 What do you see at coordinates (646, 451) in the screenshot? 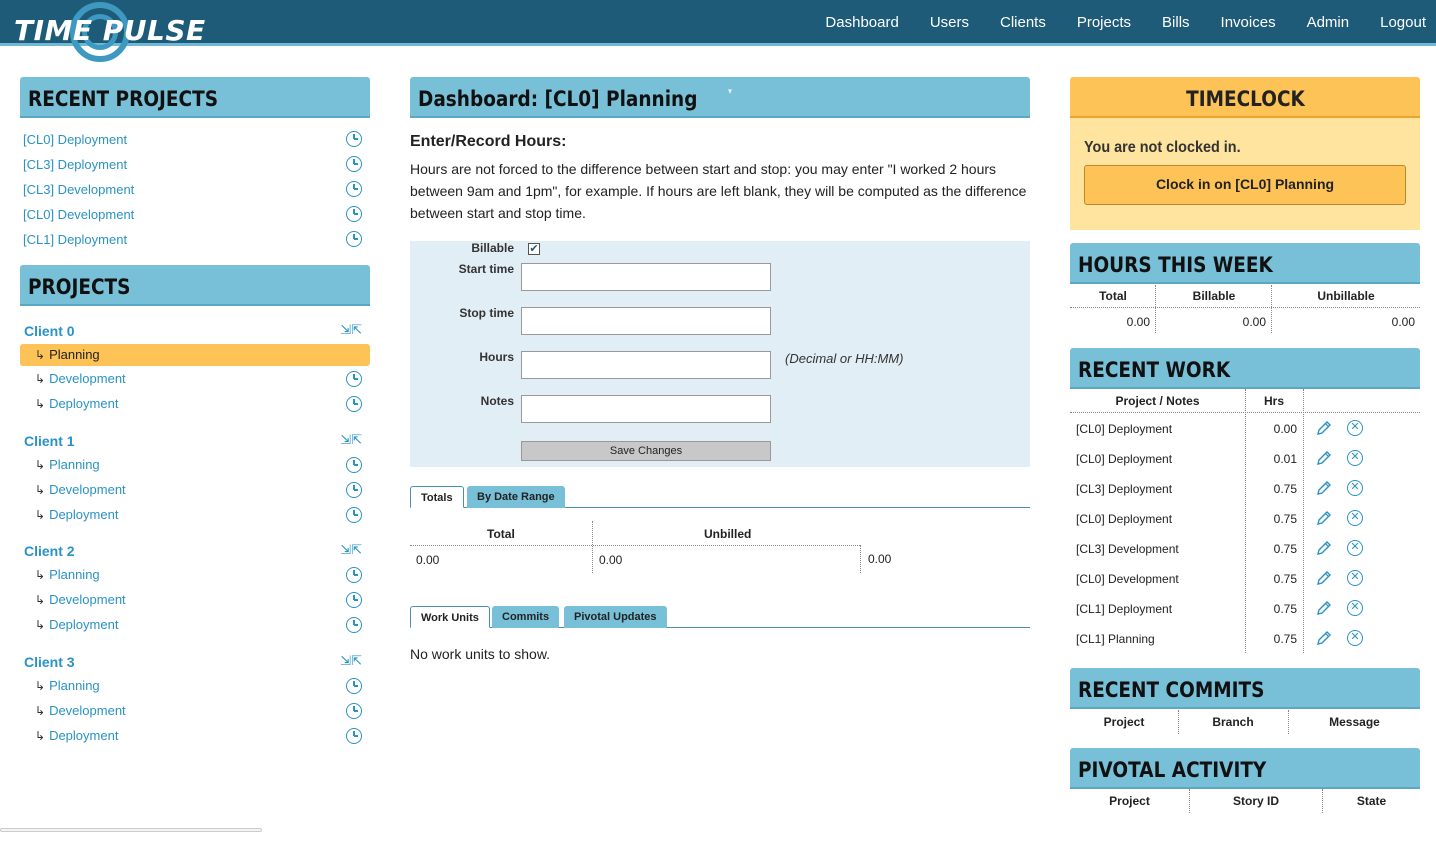
I see `save-changes-button: Save Changes` at bounding box center [646, 451].